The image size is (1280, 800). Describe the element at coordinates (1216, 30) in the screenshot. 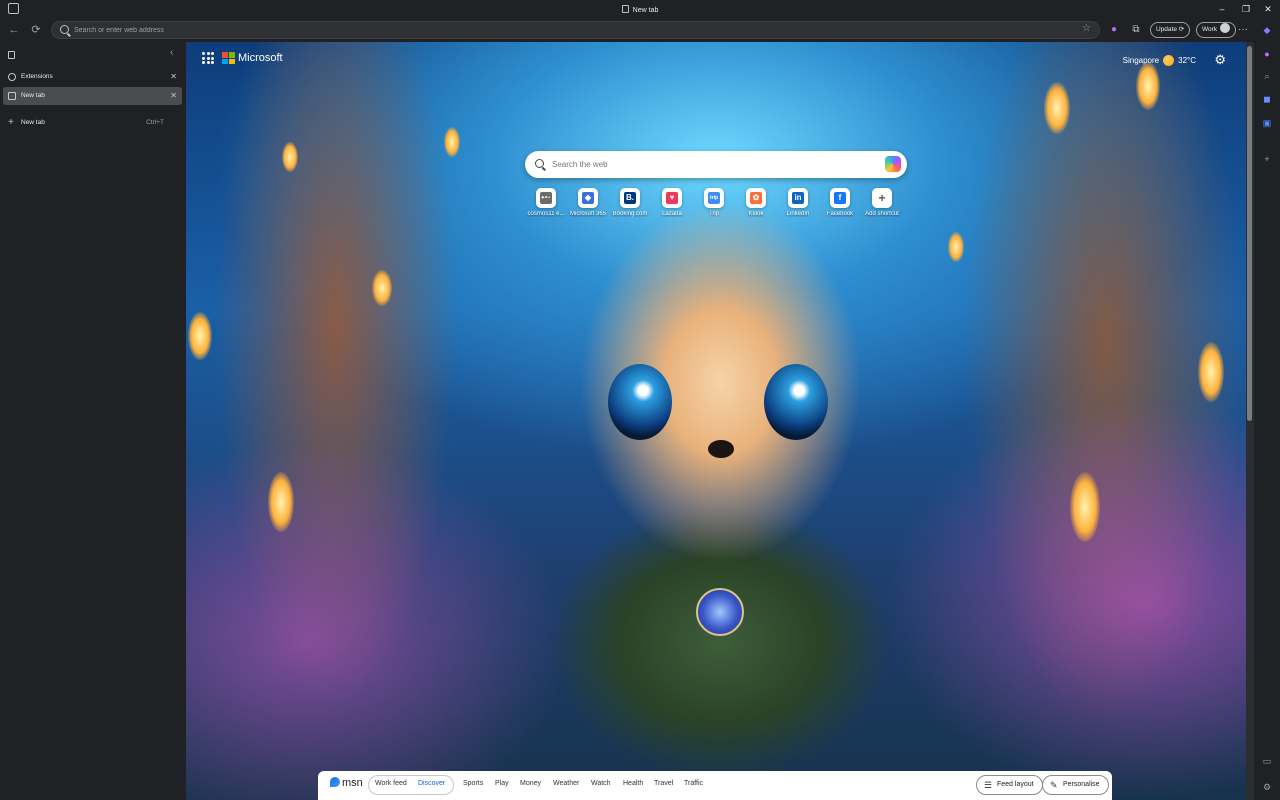

I see `profile-button: Work` at that location.